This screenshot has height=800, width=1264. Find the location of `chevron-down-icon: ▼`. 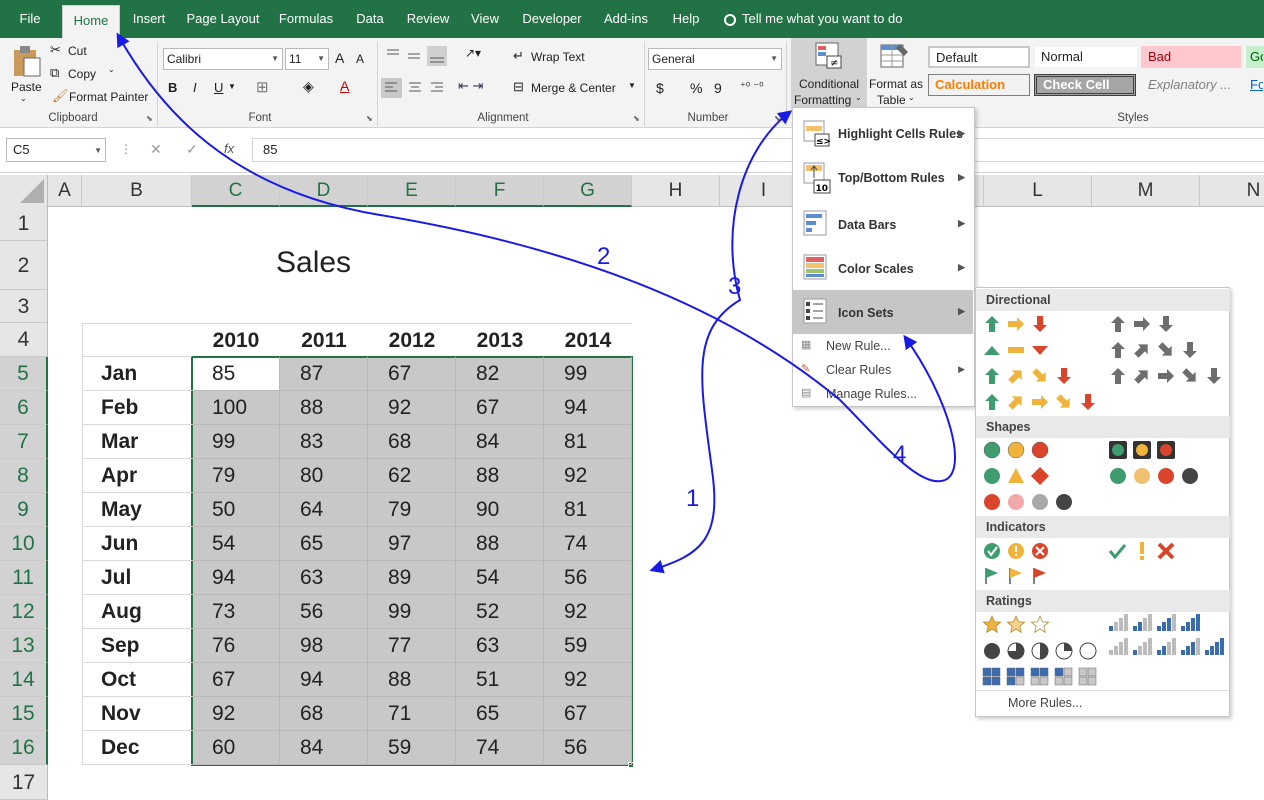

chevron-down-icon: ▼ is located at coordinates (632, 85).